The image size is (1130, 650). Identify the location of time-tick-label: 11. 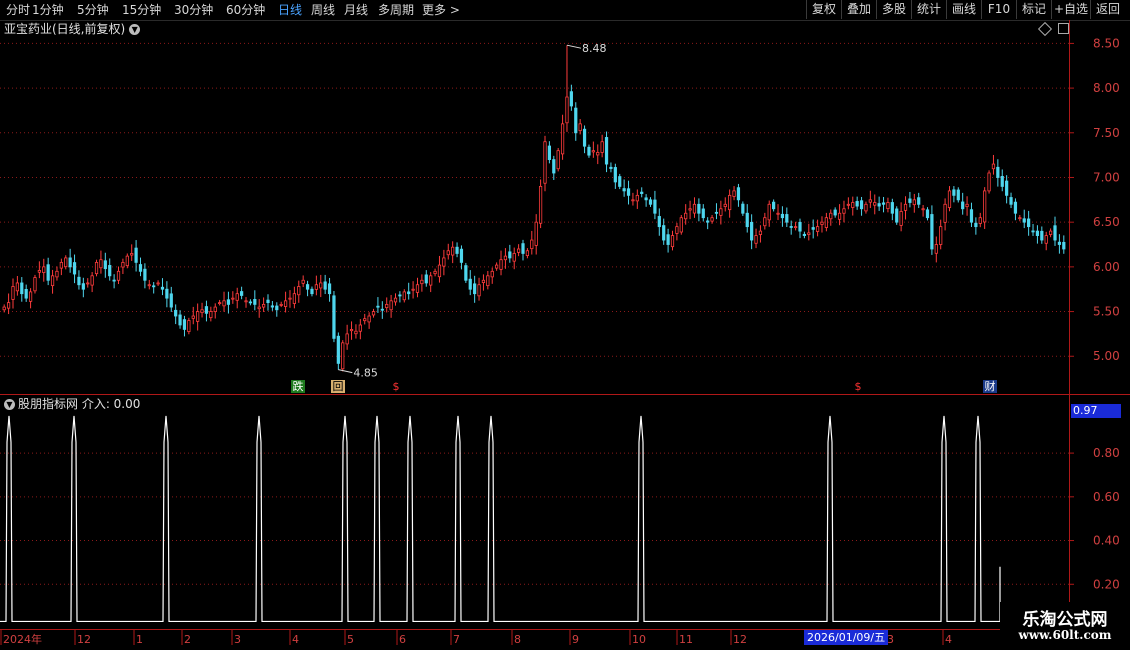
(686, 639).